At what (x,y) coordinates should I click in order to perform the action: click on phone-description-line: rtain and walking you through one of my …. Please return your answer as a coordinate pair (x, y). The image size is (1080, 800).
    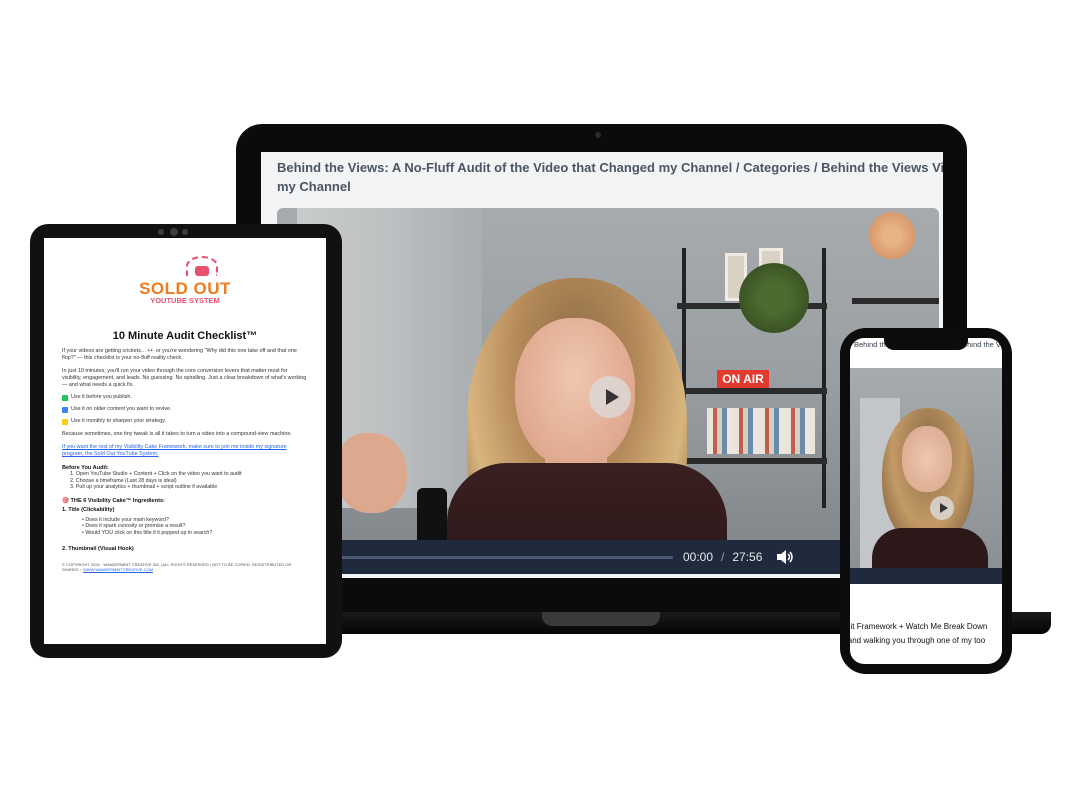
    Looking at the image, I should click on (918, 640).